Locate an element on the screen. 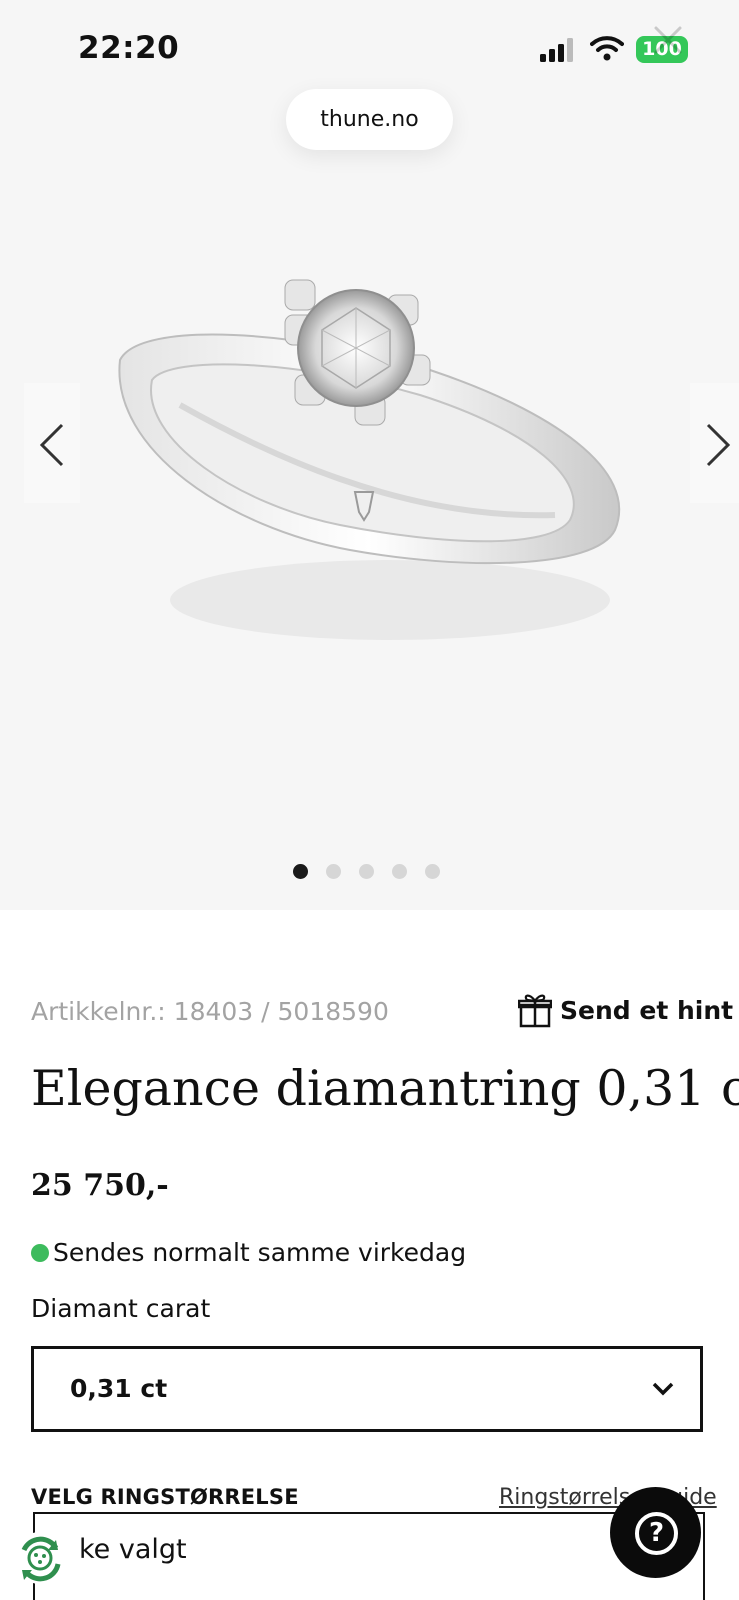 This screenshot has height=1600, width=739. carat-label: Diamant carat is located at coordinates (121, 1308).